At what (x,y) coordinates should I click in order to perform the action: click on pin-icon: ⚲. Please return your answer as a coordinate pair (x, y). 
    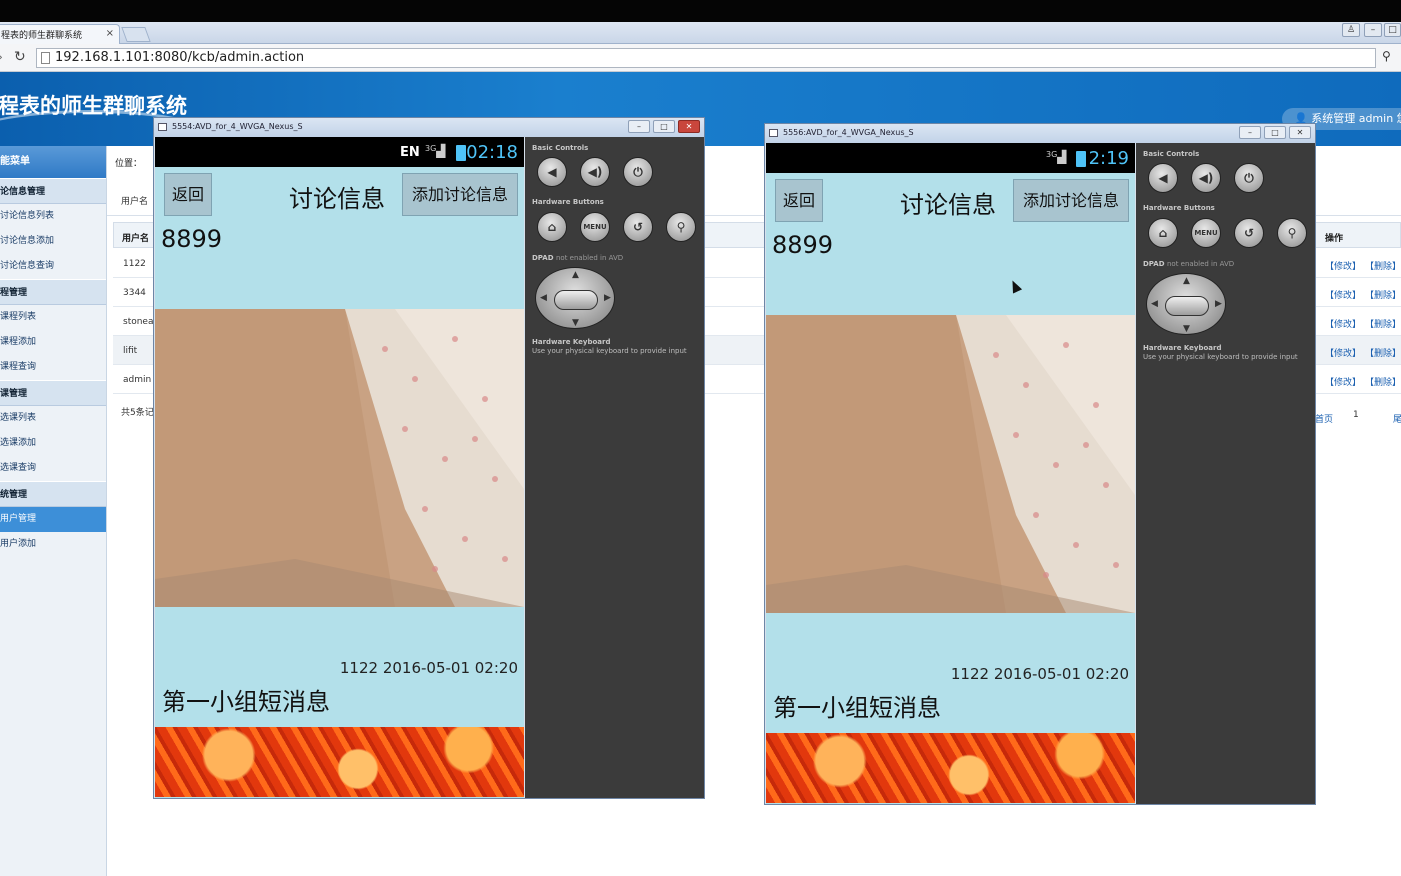
    Looking at the image, I should click on (1386, 56).